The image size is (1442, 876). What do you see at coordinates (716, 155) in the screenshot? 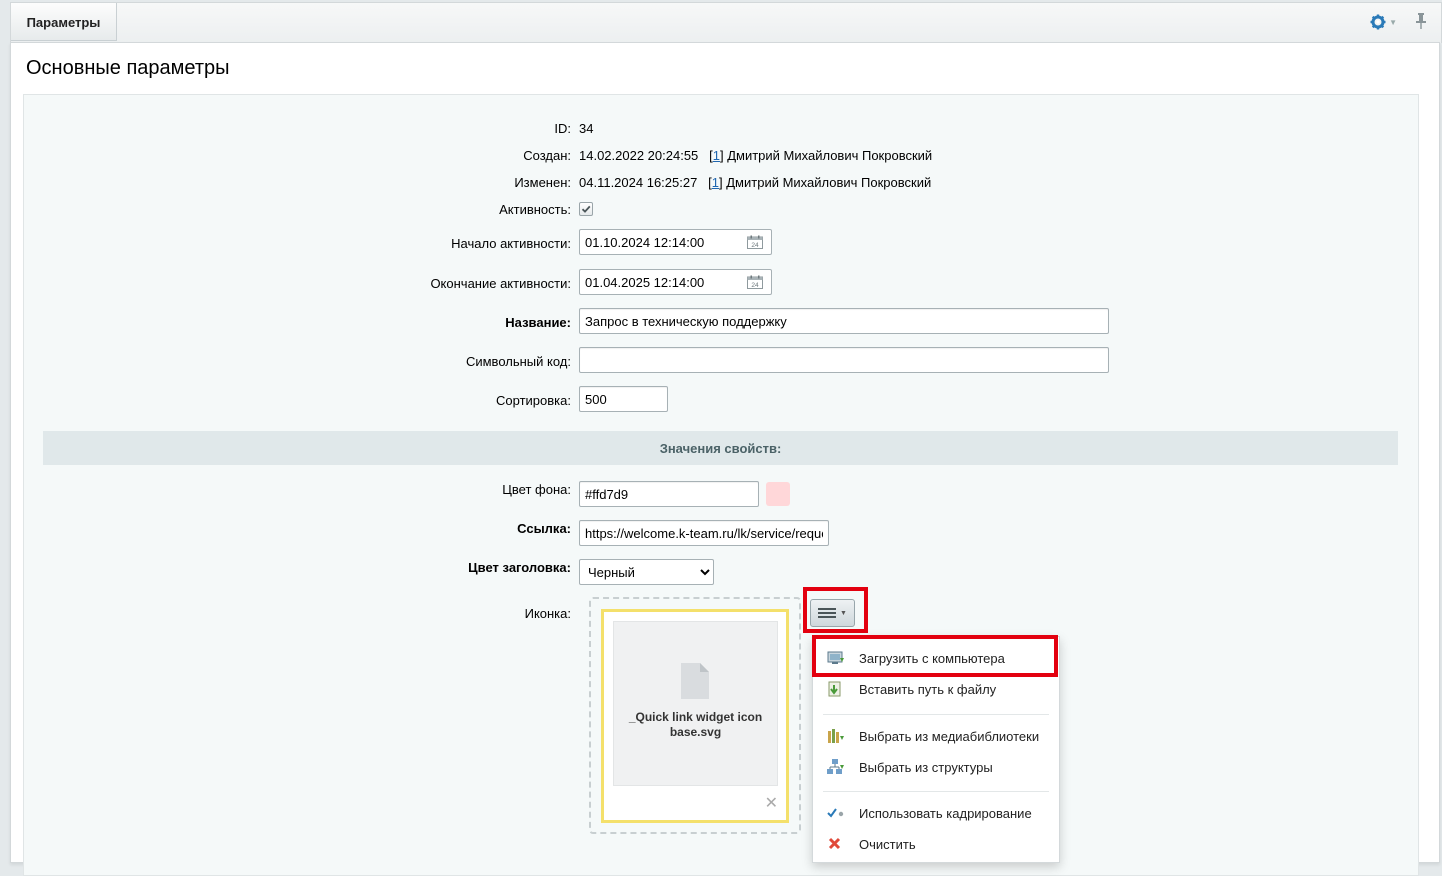
I see `created-user-link: 1` at bounding box center [716, 155].